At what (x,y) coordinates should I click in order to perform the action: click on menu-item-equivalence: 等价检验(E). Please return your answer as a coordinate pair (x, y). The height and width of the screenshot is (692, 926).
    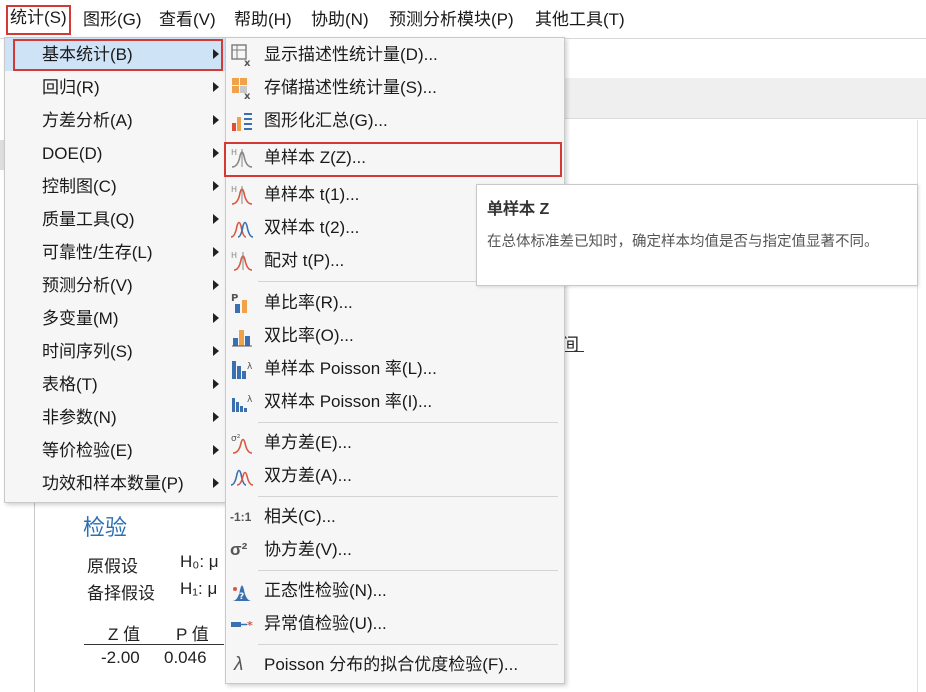
    Looking at the image, I should click on (115, 450).